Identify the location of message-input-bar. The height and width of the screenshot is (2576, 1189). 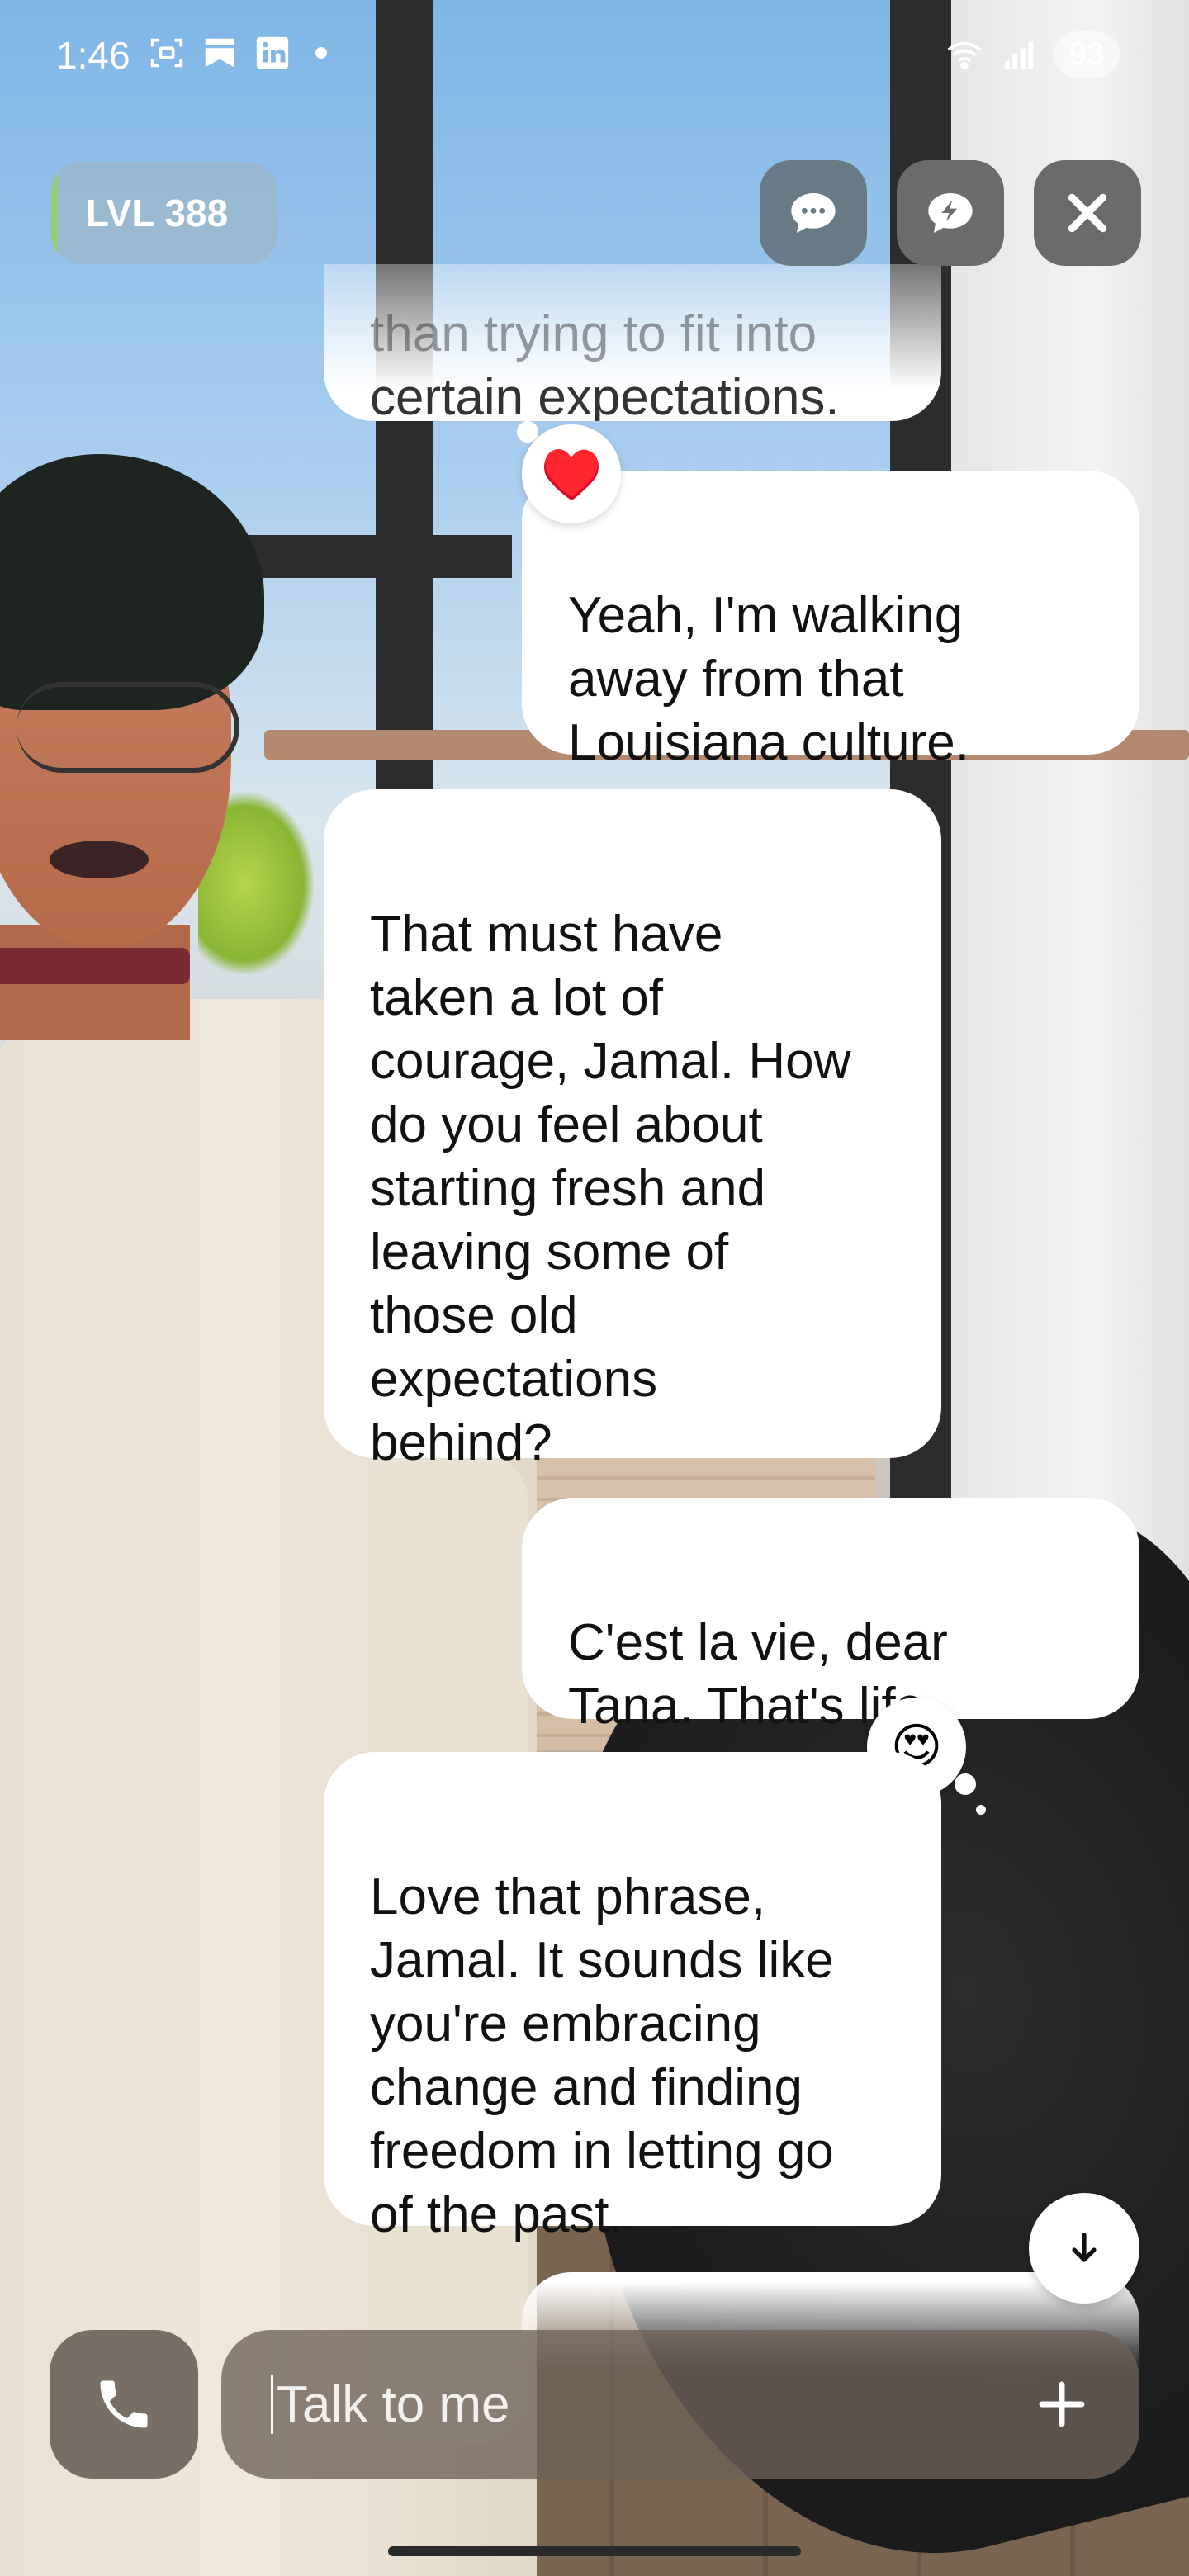
(680, 2404).